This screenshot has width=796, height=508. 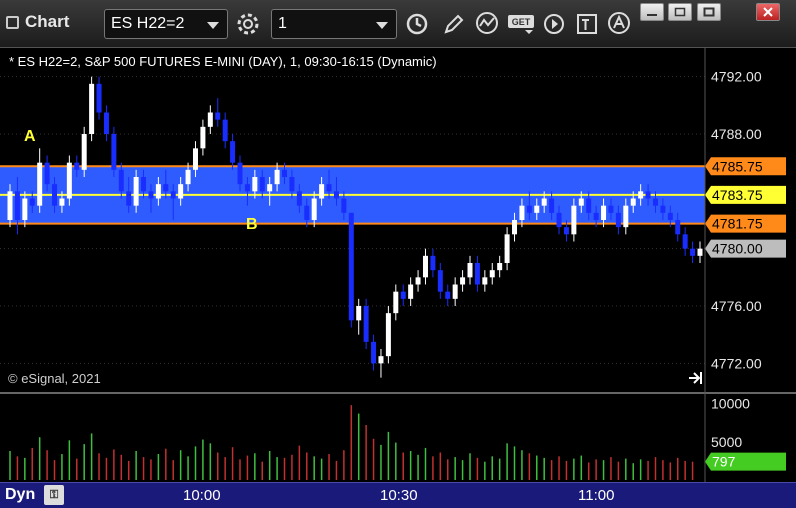 What do you see at coordinates (737, 224) in the screenshot?
I see `svg-text: 4781.75` at bounding box center [737, 224].